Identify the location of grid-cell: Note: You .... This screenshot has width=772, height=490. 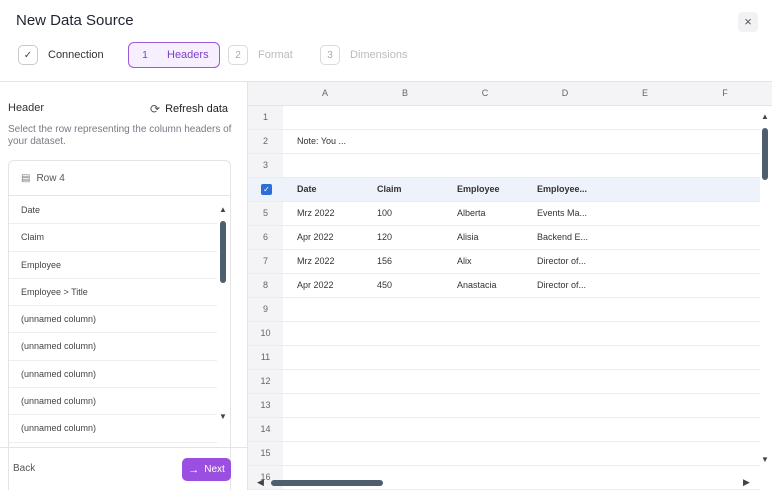
(321, 141).